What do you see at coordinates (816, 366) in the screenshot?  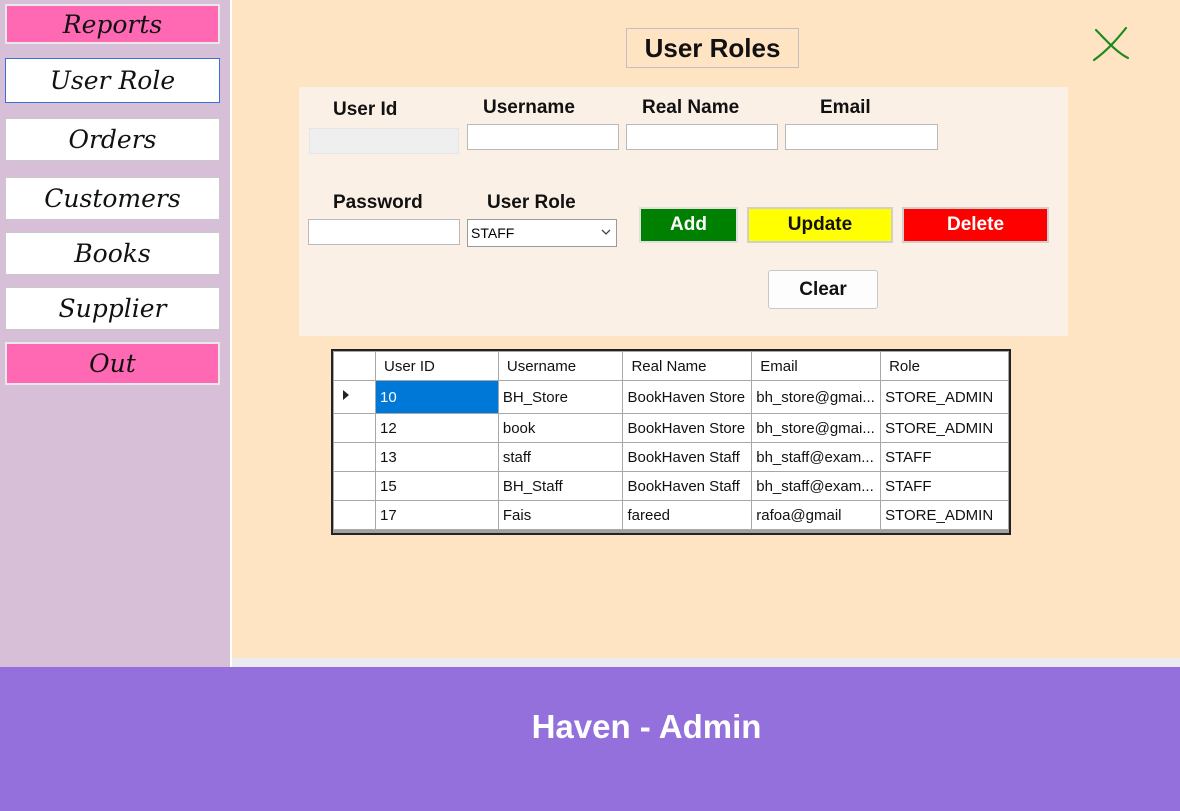 I see `column-header: Email` at bounding box center [816, 366].